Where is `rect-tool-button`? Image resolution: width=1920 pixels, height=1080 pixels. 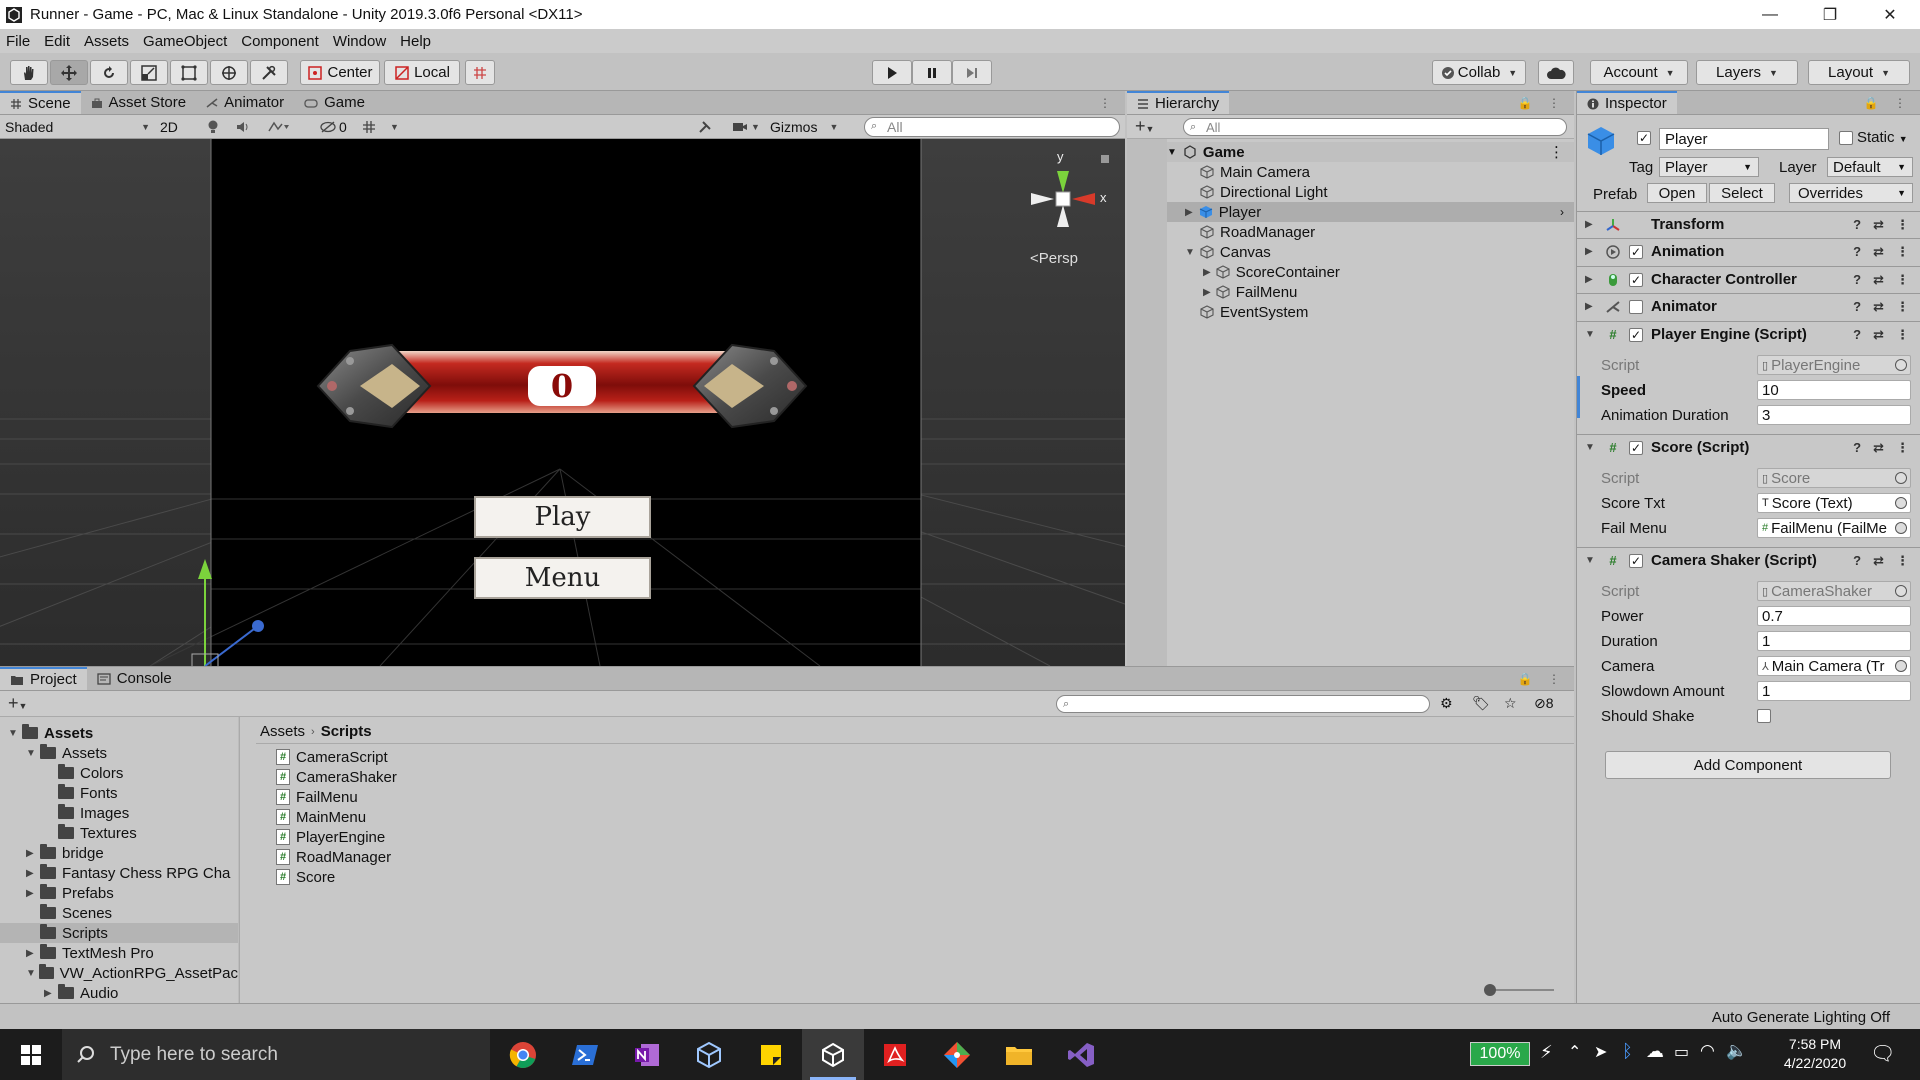 rect-tool-button is located at coordinates (189, 72).